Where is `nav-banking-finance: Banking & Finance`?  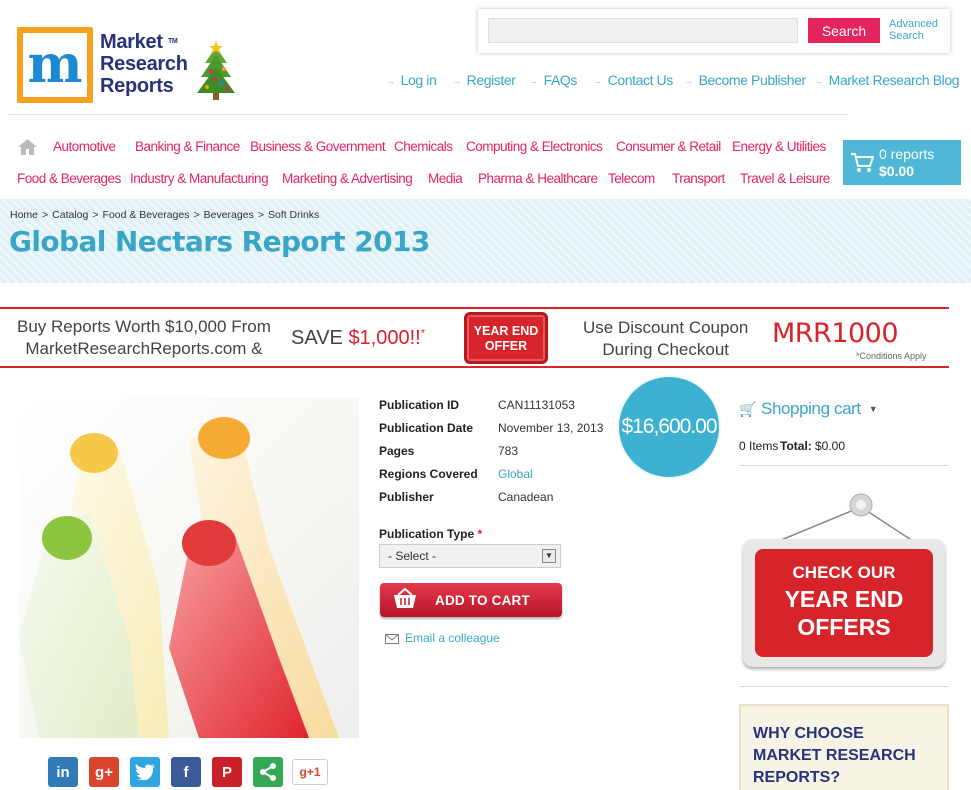 nav-banking-finance: Banking & Finance is located at coordinates (187, 146).